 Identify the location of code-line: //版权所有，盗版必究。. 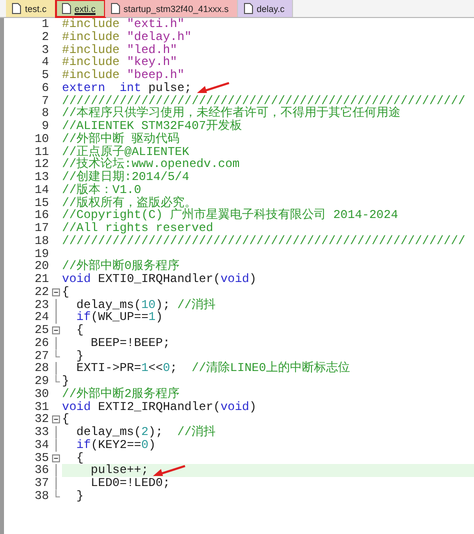
(129, 203).